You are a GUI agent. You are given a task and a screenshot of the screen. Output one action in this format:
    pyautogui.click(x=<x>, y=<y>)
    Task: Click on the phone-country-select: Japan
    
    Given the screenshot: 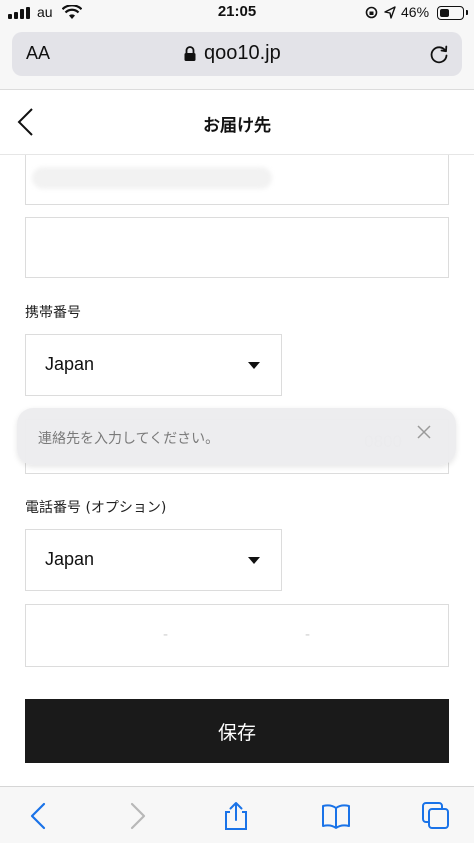 What is the action you would take?
    pyautogui.click(x=153, y=560)
    